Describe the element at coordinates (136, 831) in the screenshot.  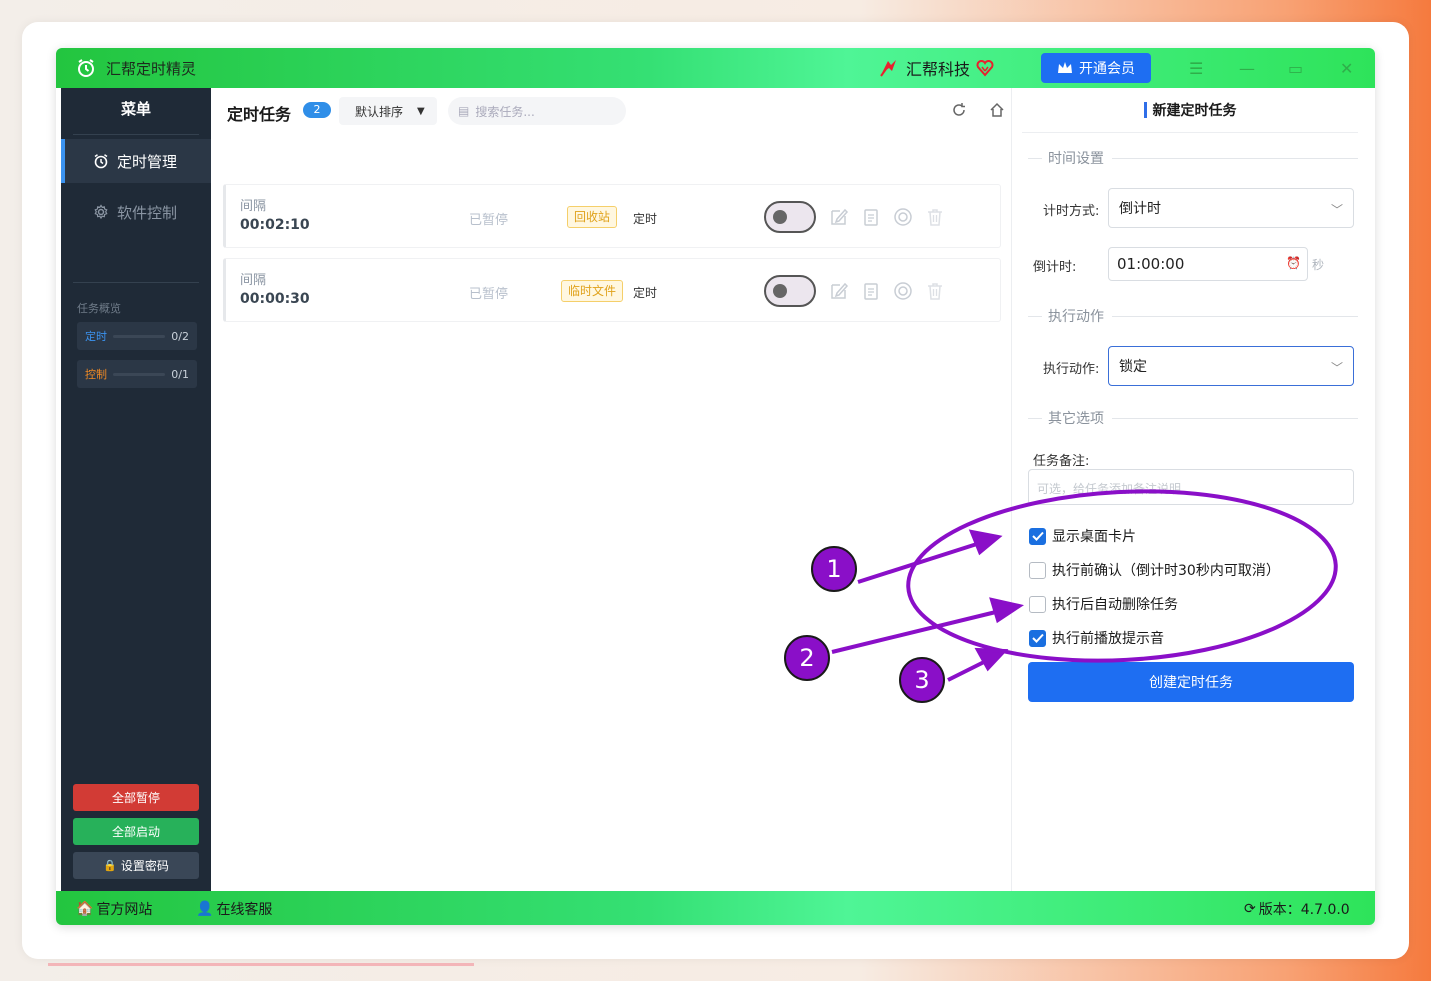
I see `start-all-button: 全部启动` at that location.